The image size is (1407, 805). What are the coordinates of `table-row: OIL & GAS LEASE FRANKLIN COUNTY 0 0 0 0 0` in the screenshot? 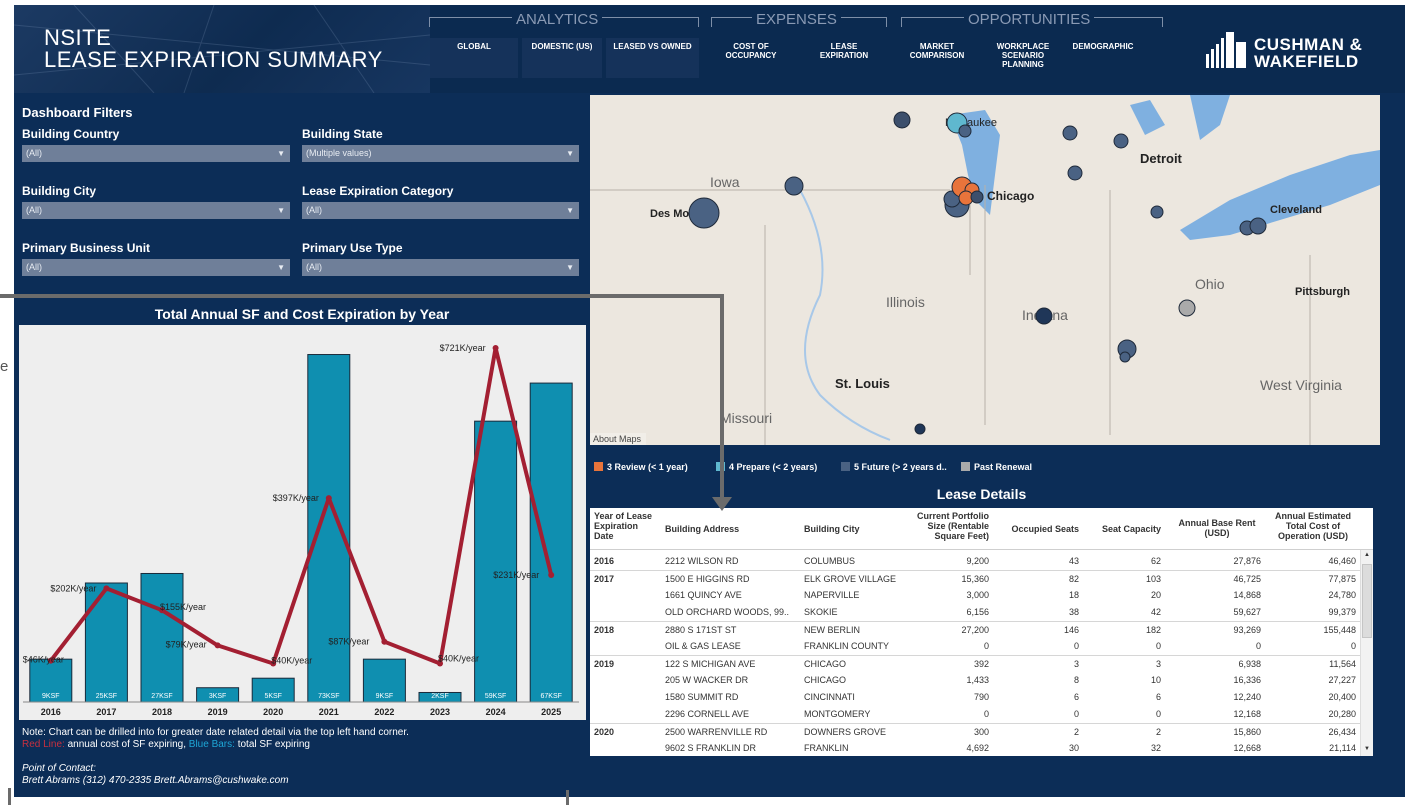 It's located at (975, 646).